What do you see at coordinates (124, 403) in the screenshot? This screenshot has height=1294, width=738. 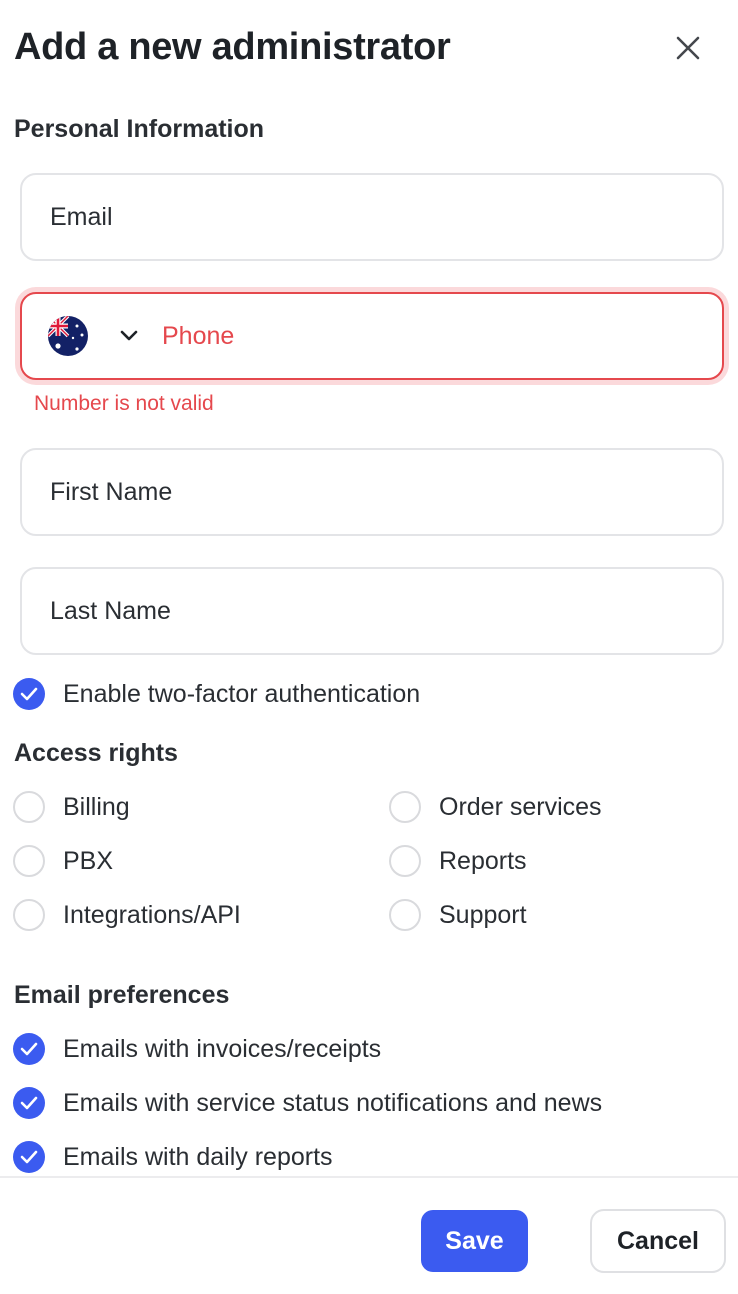 I see `phone-error-message: Number is not valid` at bounding box center [124, 403].